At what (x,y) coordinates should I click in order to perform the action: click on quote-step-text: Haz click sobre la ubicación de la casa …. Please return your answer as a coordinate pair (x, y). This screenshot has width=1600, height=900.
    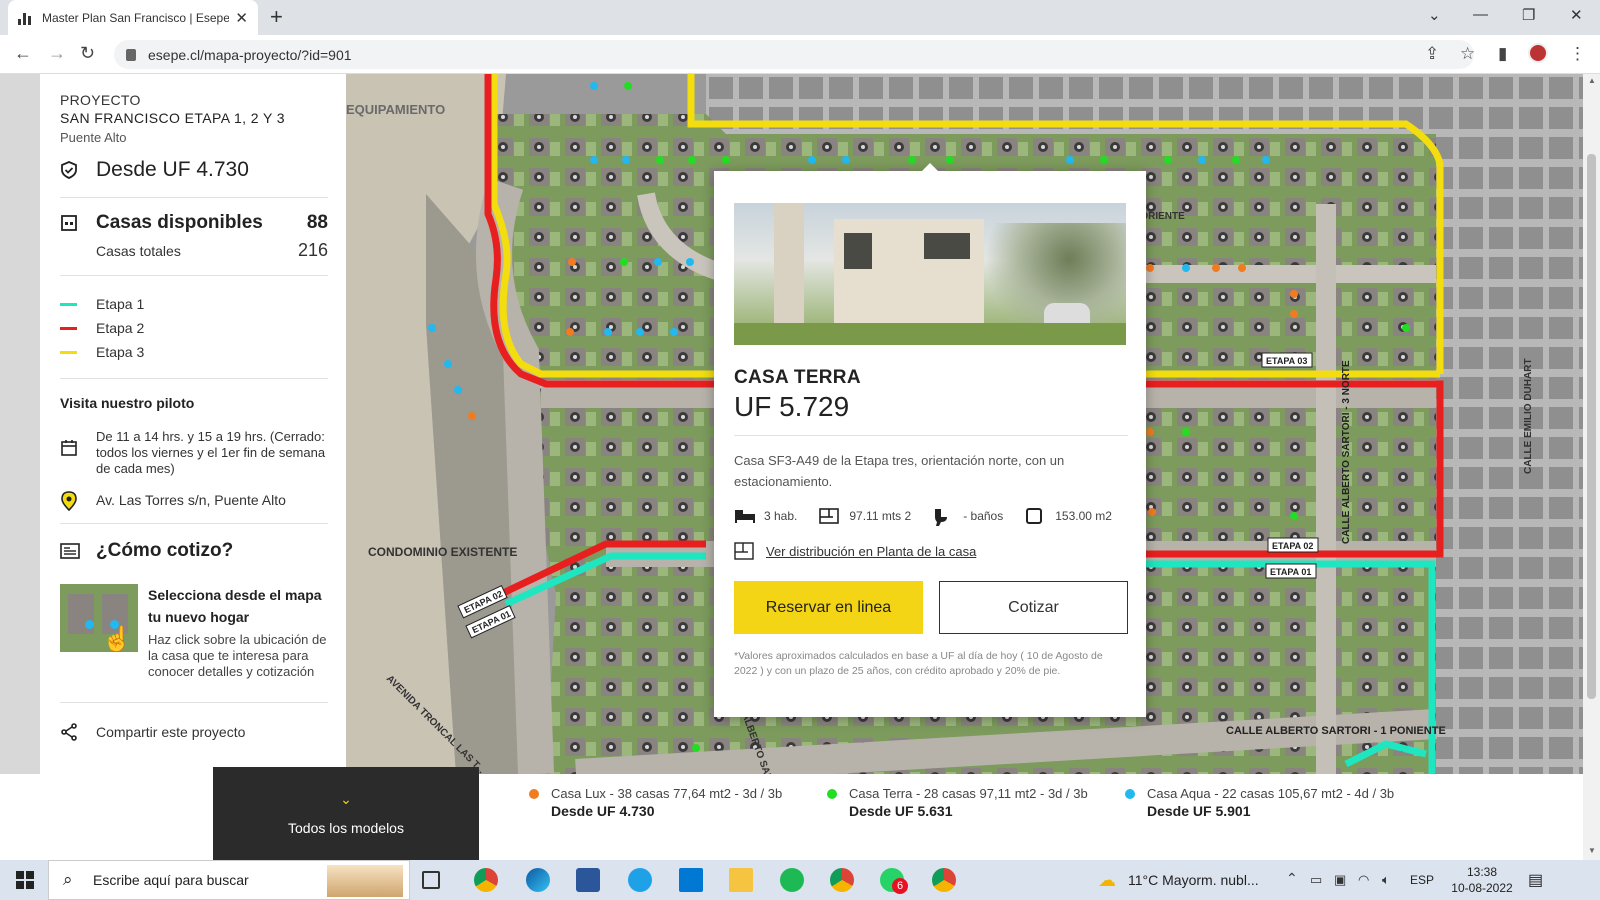
    Looking at the image, I should click on (237, 655).